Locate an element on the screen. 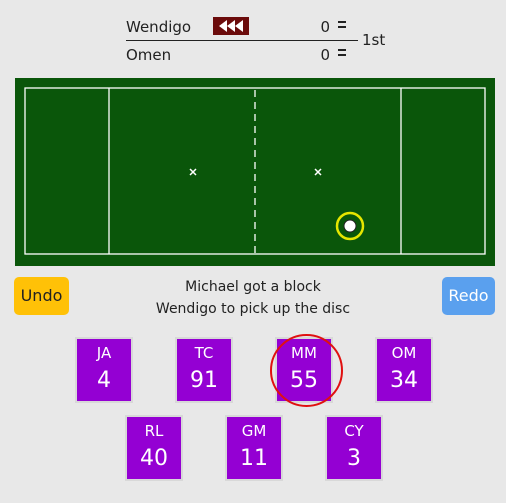 This screenshot has width=506, height=503. score-divider is located at coordinates (242, 40).